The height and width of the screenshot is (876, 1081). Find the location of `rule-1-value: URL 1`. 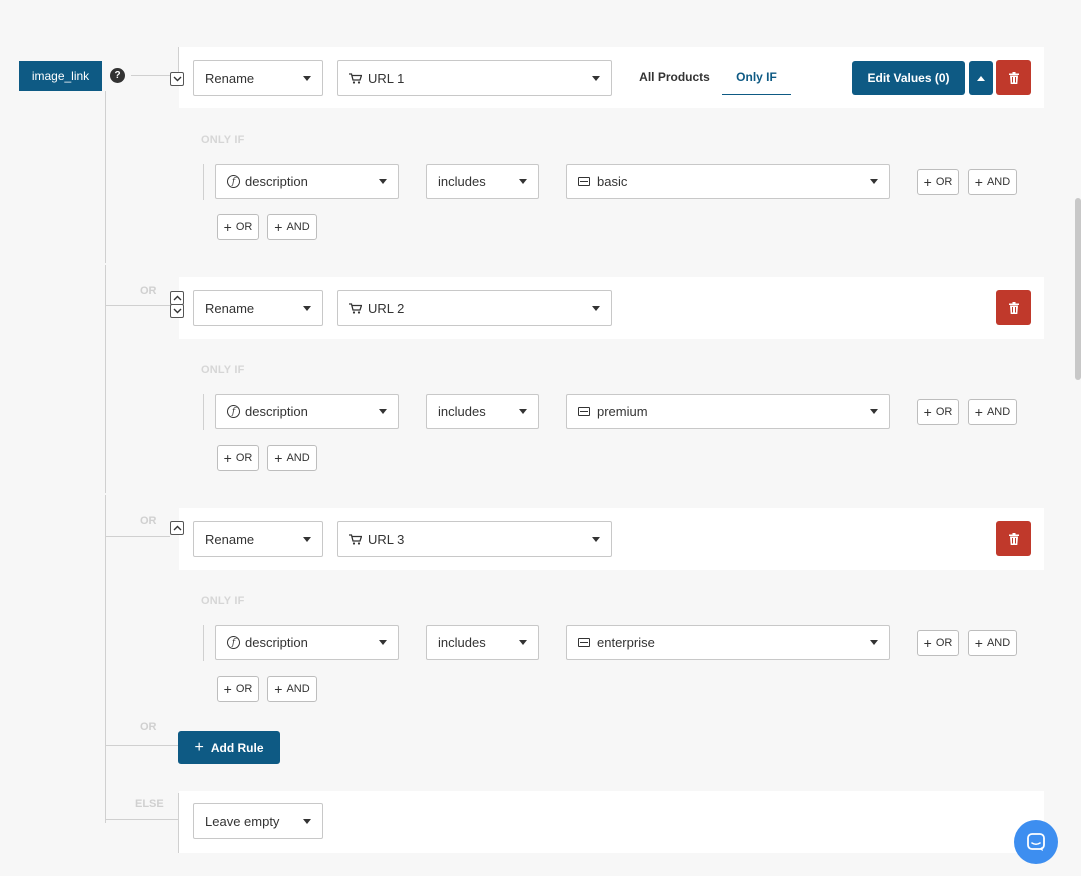

rule-1-value: URL 1 is located at coordinates (386, 78).